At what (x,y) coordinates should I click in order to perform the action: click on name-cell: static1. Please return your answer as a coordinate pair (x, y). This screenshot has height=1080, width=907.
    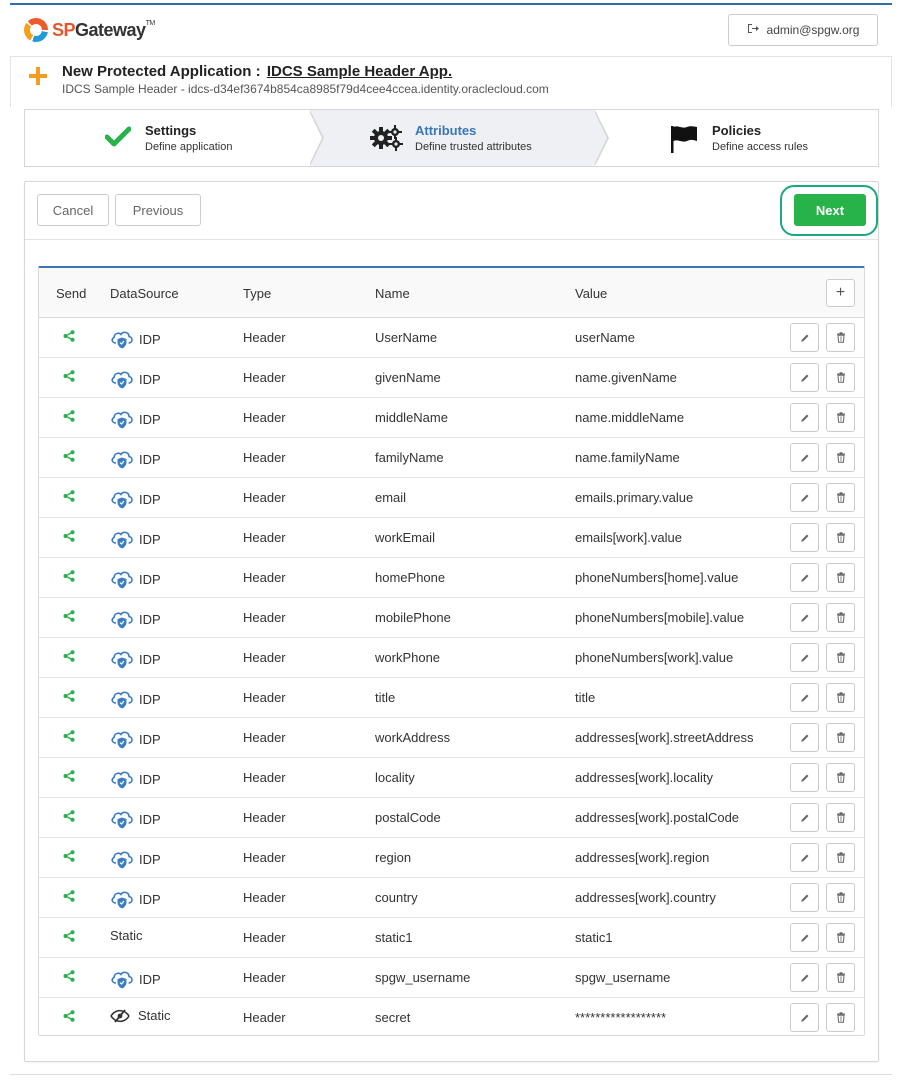
    Looking at the image, I should click on (394, 937).